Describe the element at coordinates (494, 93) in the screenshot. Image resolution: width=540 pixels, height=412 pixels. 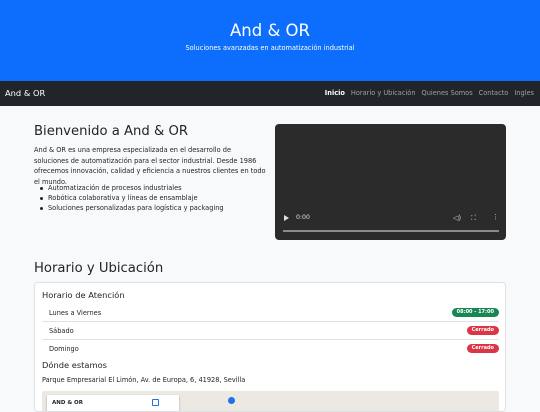
I see `nav-link-contacto: Contacto` at that location.